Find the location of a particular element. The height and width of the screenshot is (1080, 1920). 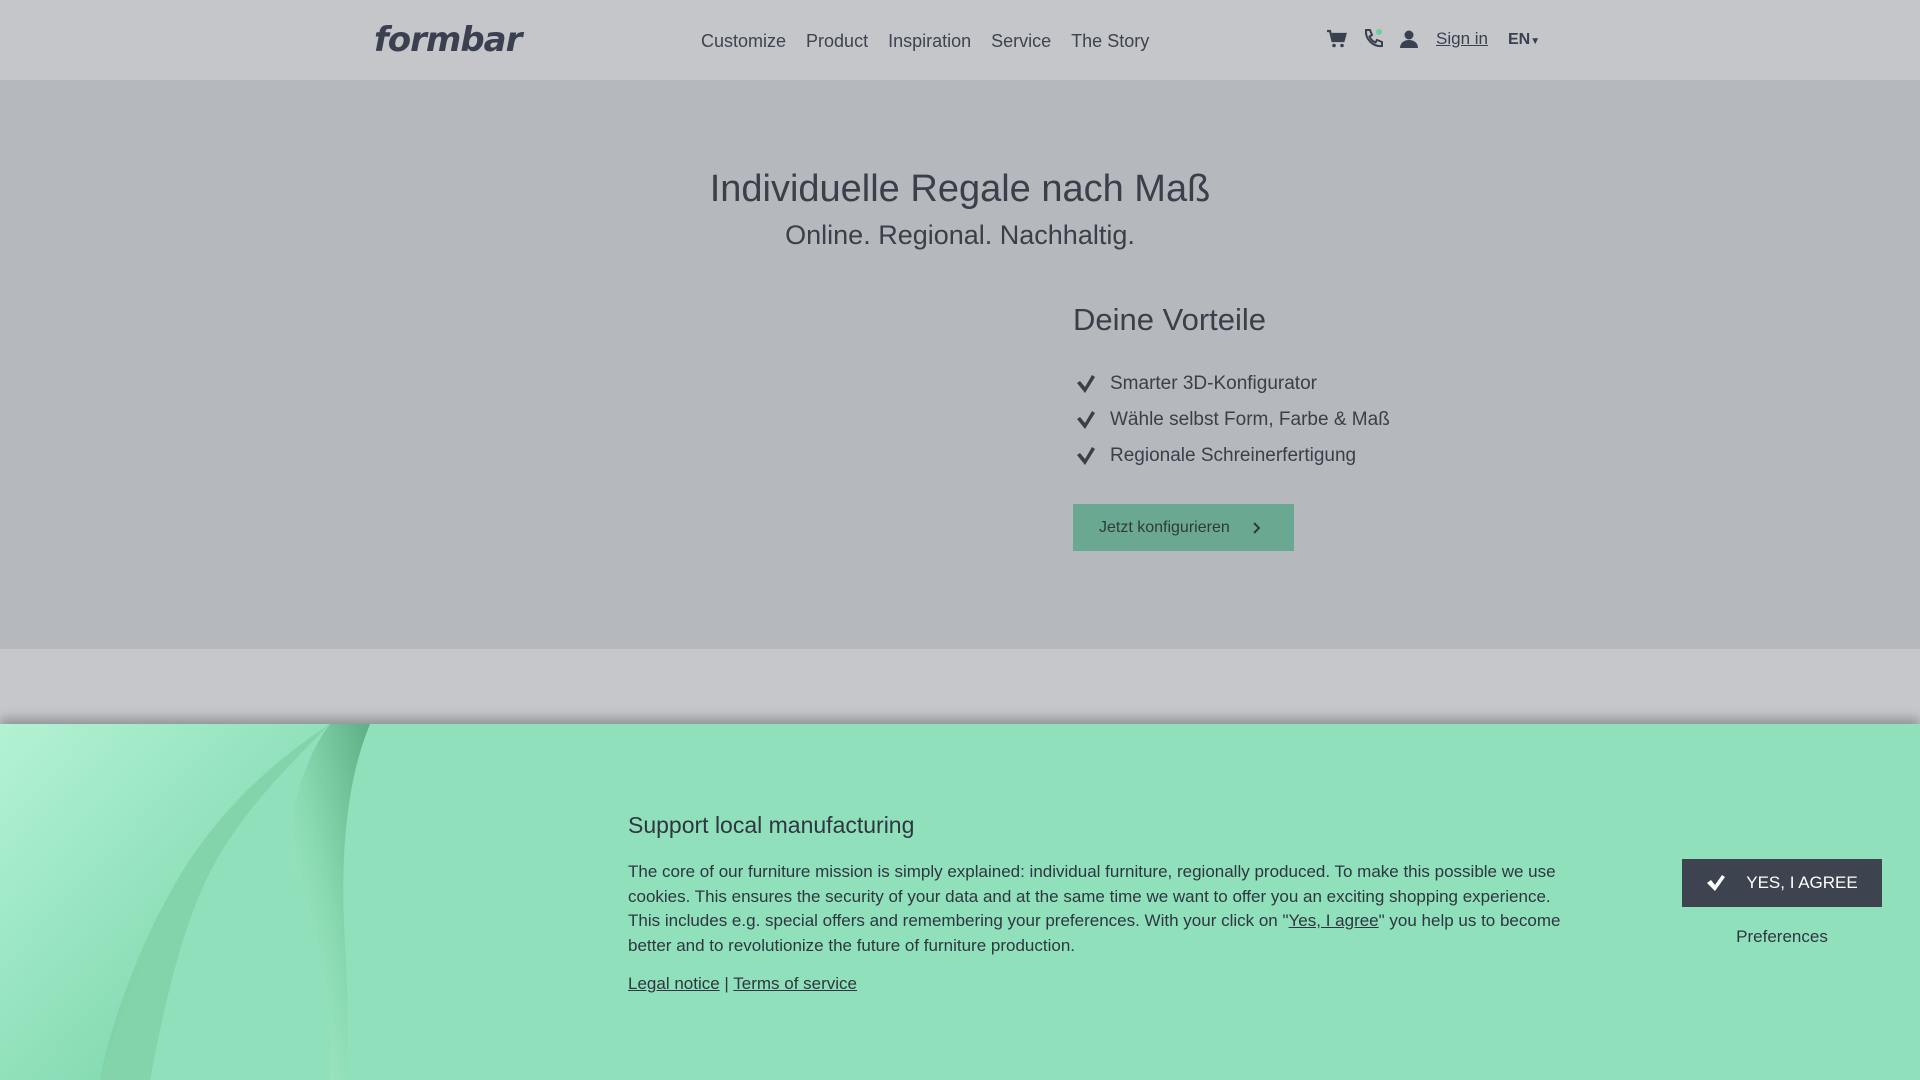

agree-button-label: YES, I AGREE is located at coordinates (1802, 882).